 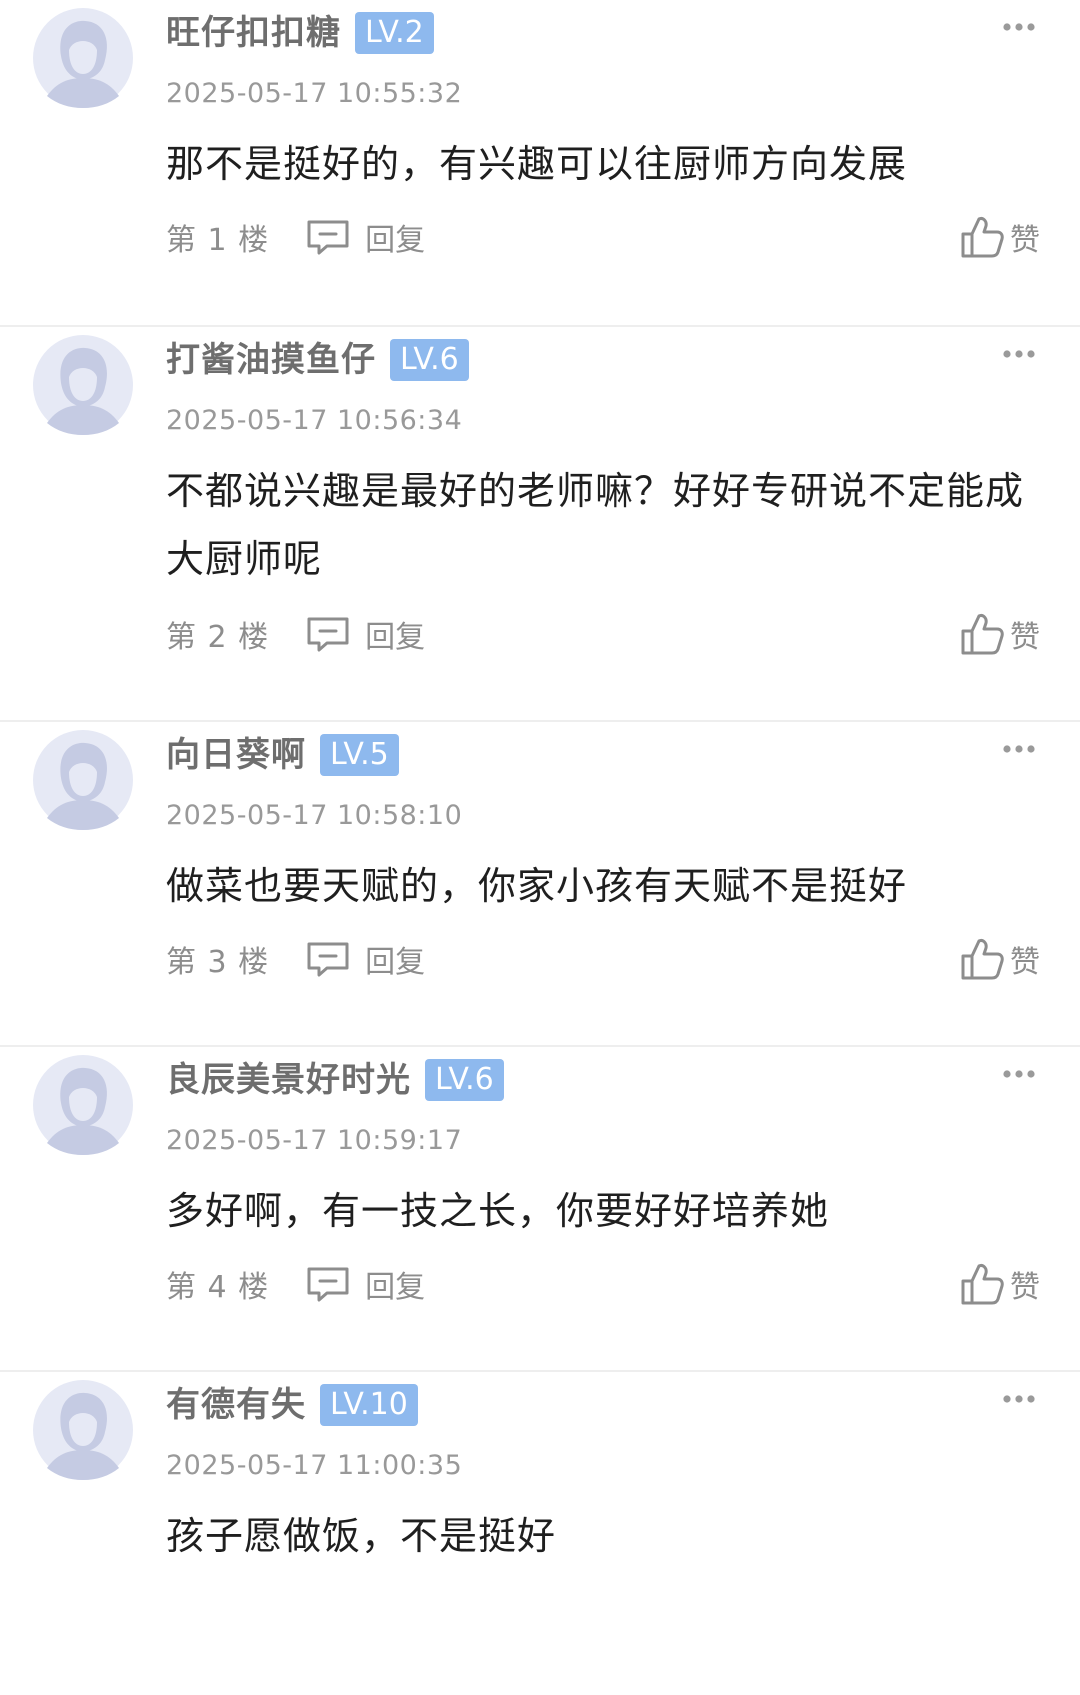 What do you see at coordinates (253, 33) in the screenshot?
I see `username: 旺仔扣扣糖` at bounding box center [253, 33].